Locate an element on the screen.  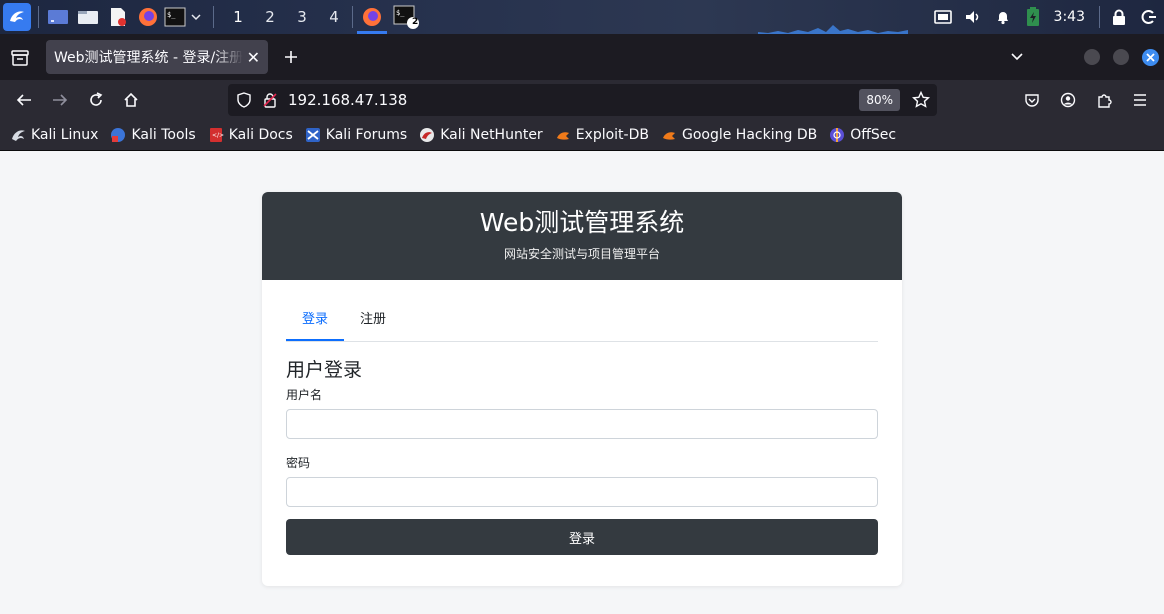
pocket-button is located at coordinates (1032, 100).